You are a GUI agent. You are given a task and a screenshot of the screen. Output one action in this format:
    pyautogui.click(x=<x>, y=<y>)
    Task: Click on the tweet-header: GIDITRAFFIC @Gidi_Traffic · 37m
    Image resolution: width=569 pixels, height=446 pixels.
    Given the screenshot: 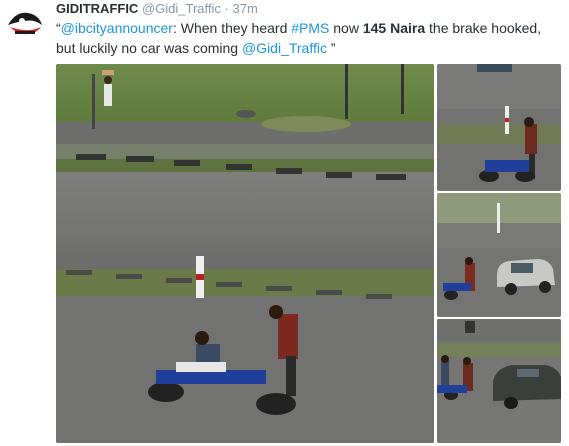 What is the action you would take?
    pyautogui.click(x=157, y=8)
    